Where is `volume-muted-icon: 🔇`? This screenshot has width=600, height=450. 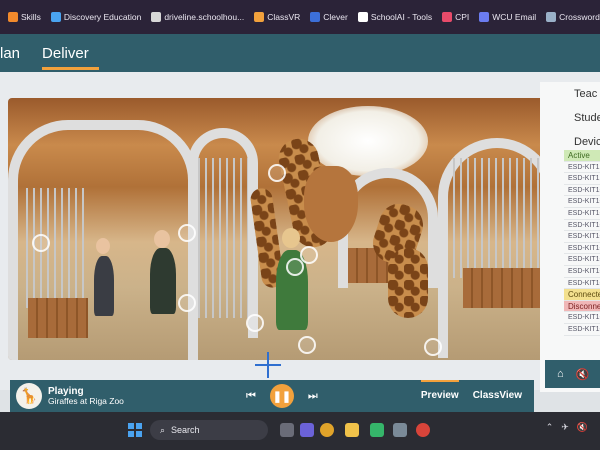 volume-muted-icon: 🔇 is located at coordinates (582, 427).